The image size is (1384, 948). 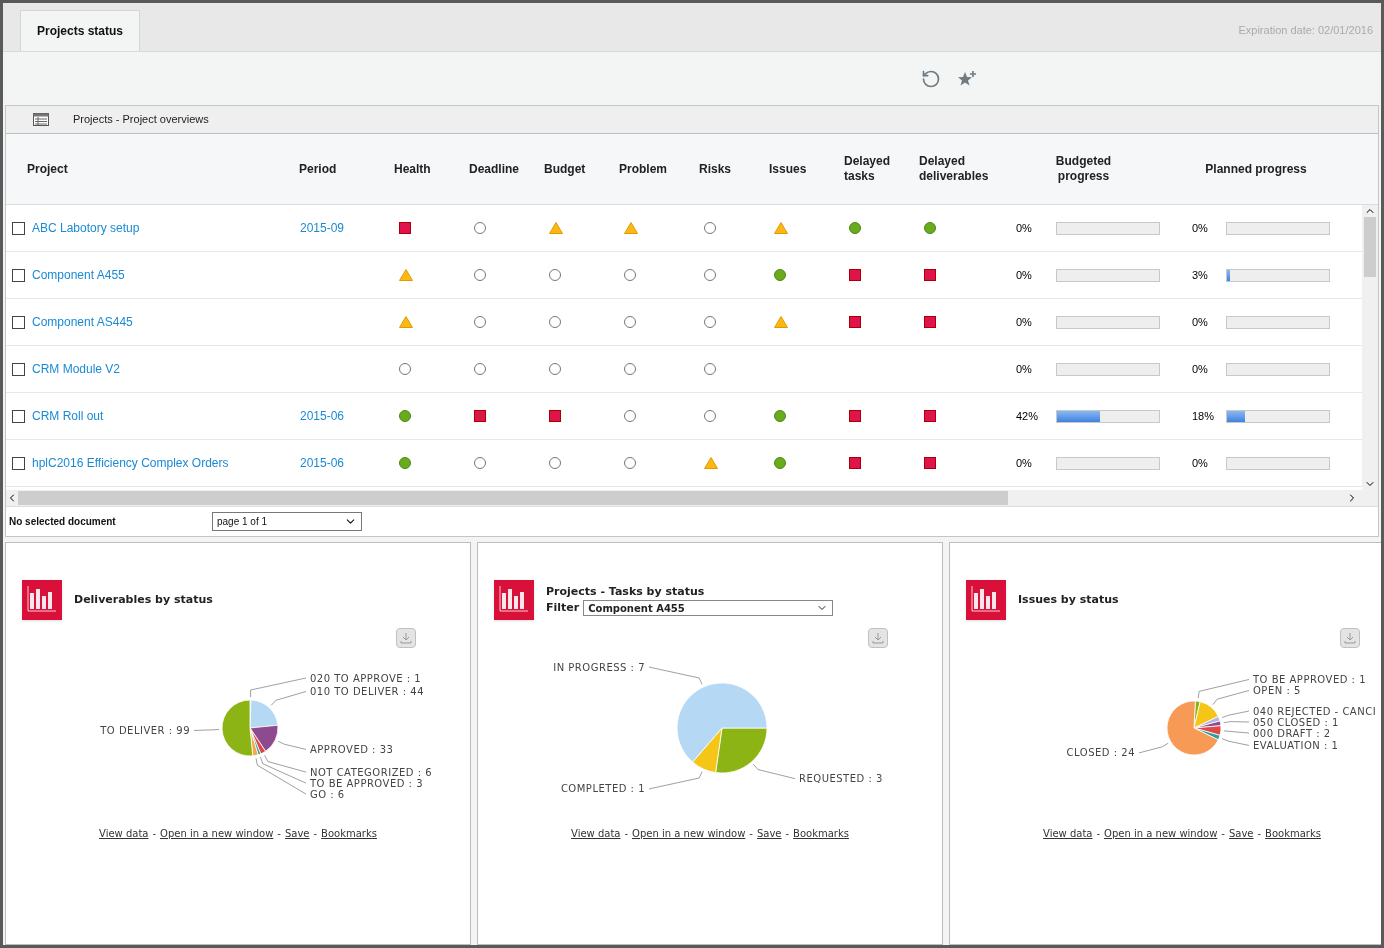 What do you see at coordinates (1100, 753) in the screenshot?
I see `slice-label: CLOSED : 24` at bounding box center [1100, 753].